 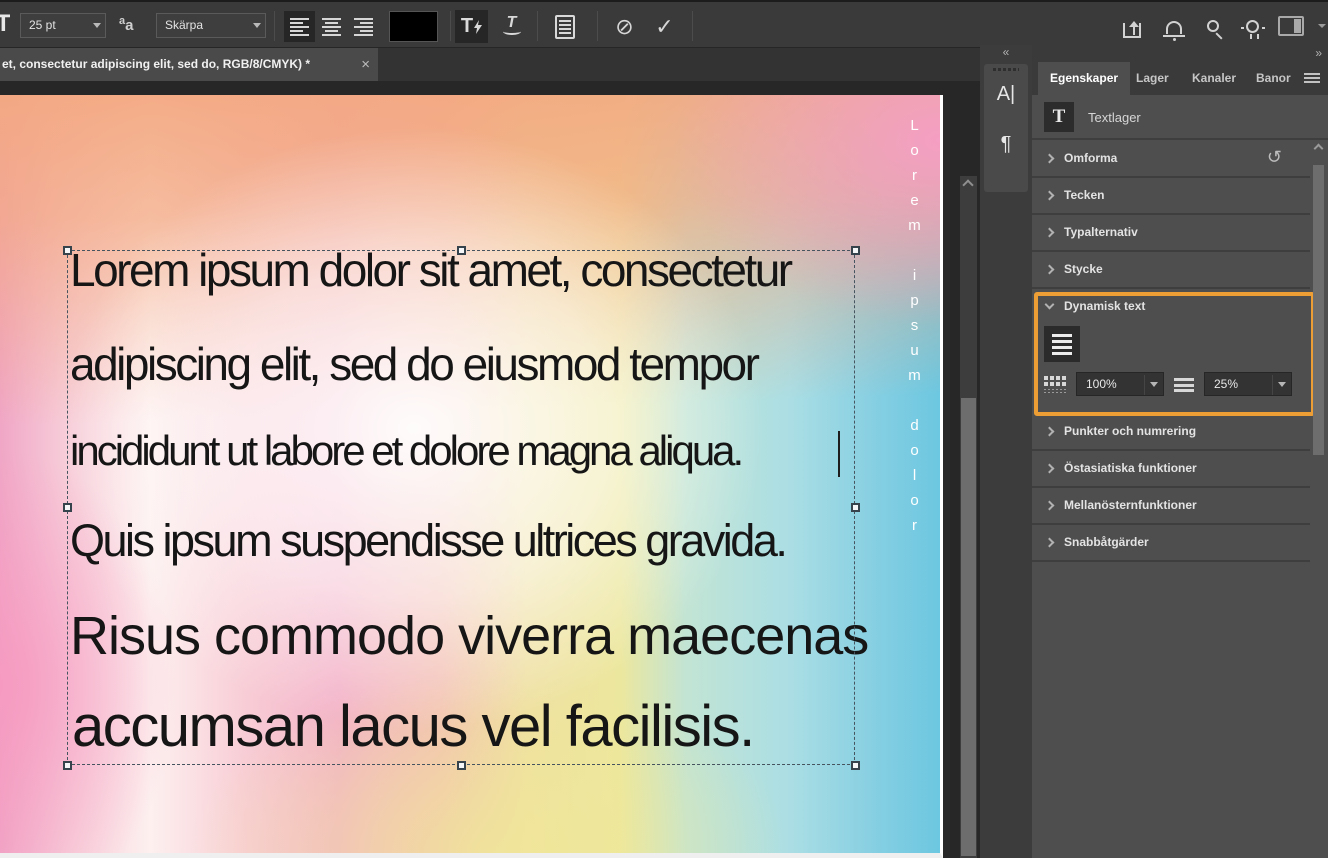 I want to click on discover-button, so click(x=1252, y=26).